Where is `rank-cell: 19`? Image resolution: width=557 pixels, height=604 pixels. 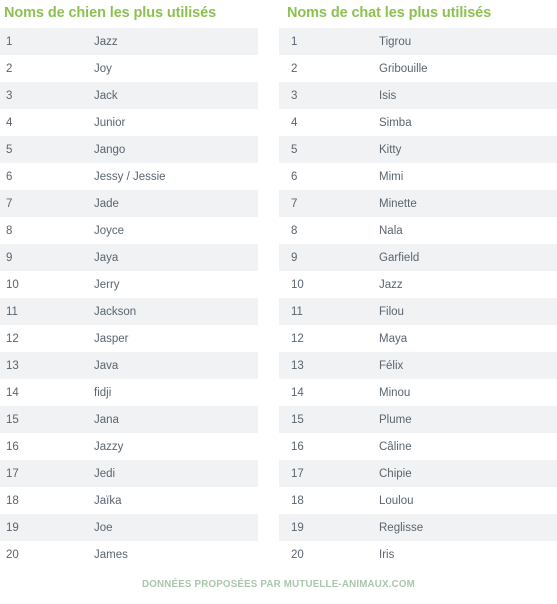
rank-cell: 19 is located at coordinates (12, 527).